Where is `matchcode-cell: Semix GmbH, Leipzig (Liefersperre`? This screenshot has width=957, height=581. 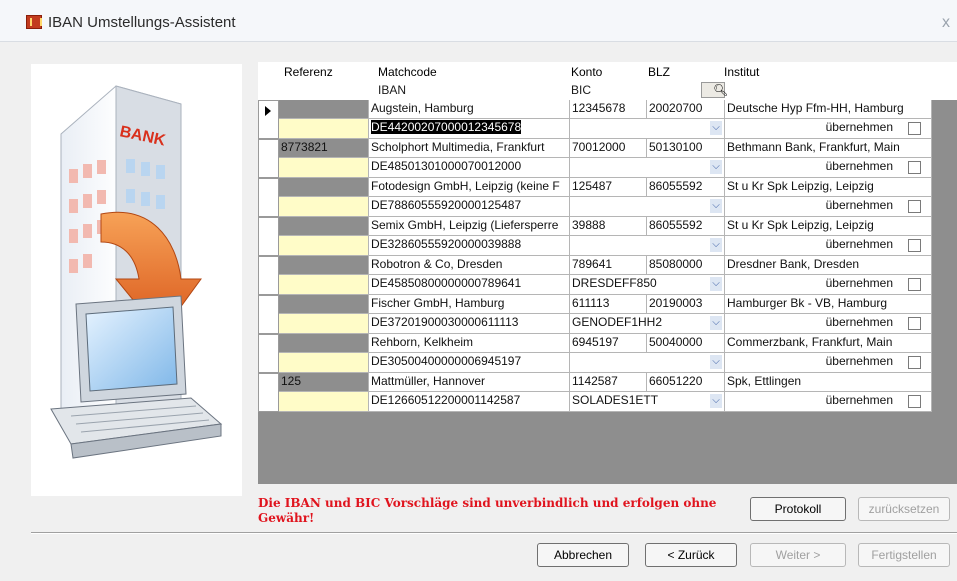
matchcode-cell: Semix GmbH, Leipzig (Liefersperre is located at coordinates (469, 226).